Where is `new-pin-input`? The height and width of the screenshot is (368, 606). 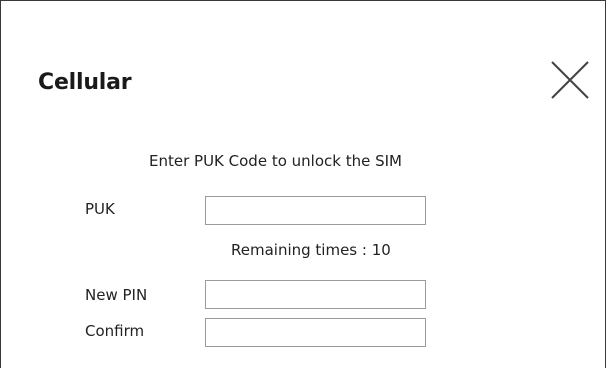
new-pin-input is located at coordinates (315, 294).